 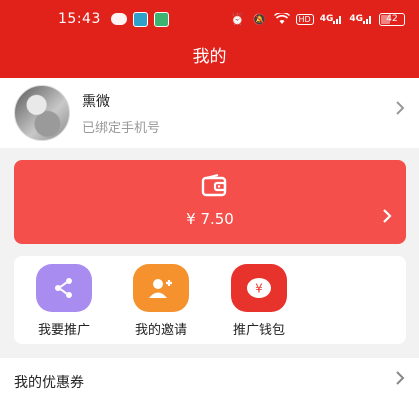 What do you see at coordinates (215, 186) in the screenshot?
I see `wallet-icon` at bounding box center [215, 186].